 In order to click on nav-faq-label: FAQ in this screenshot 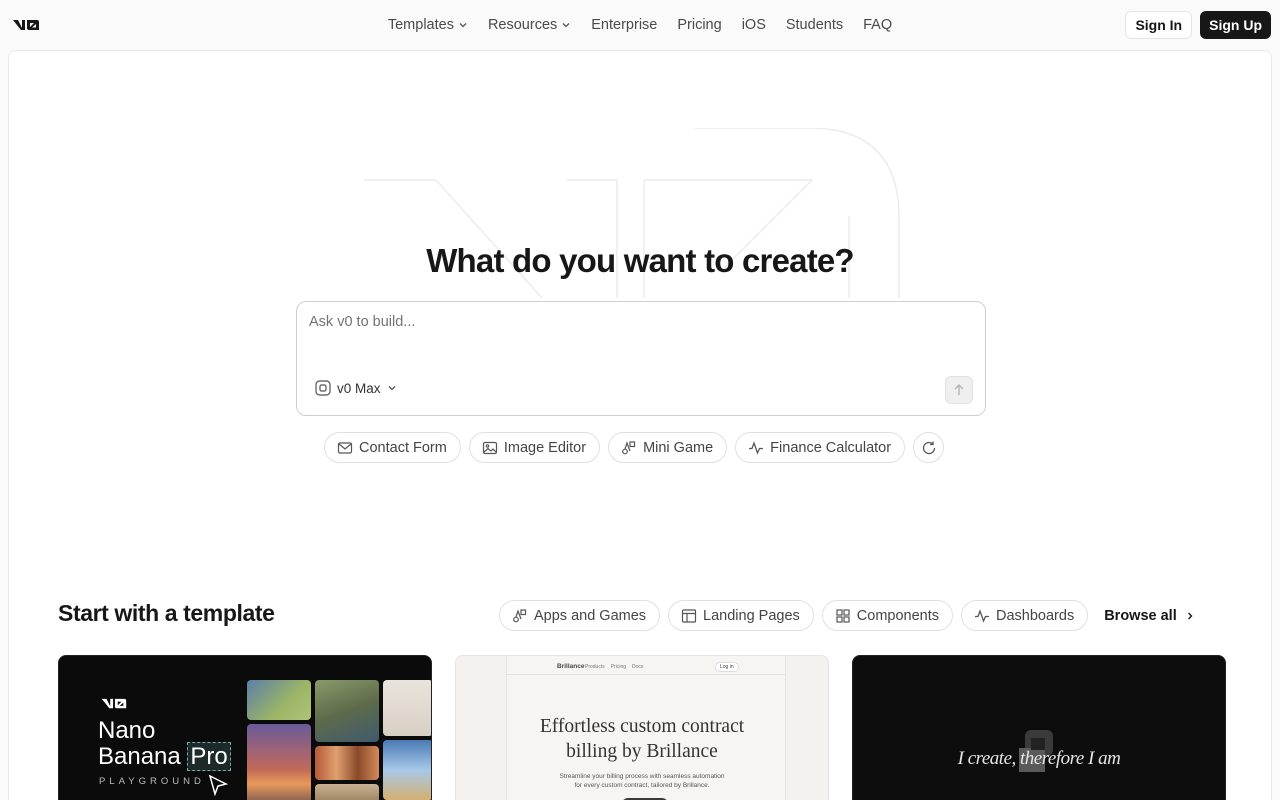, I will do `click(878, 25)`.